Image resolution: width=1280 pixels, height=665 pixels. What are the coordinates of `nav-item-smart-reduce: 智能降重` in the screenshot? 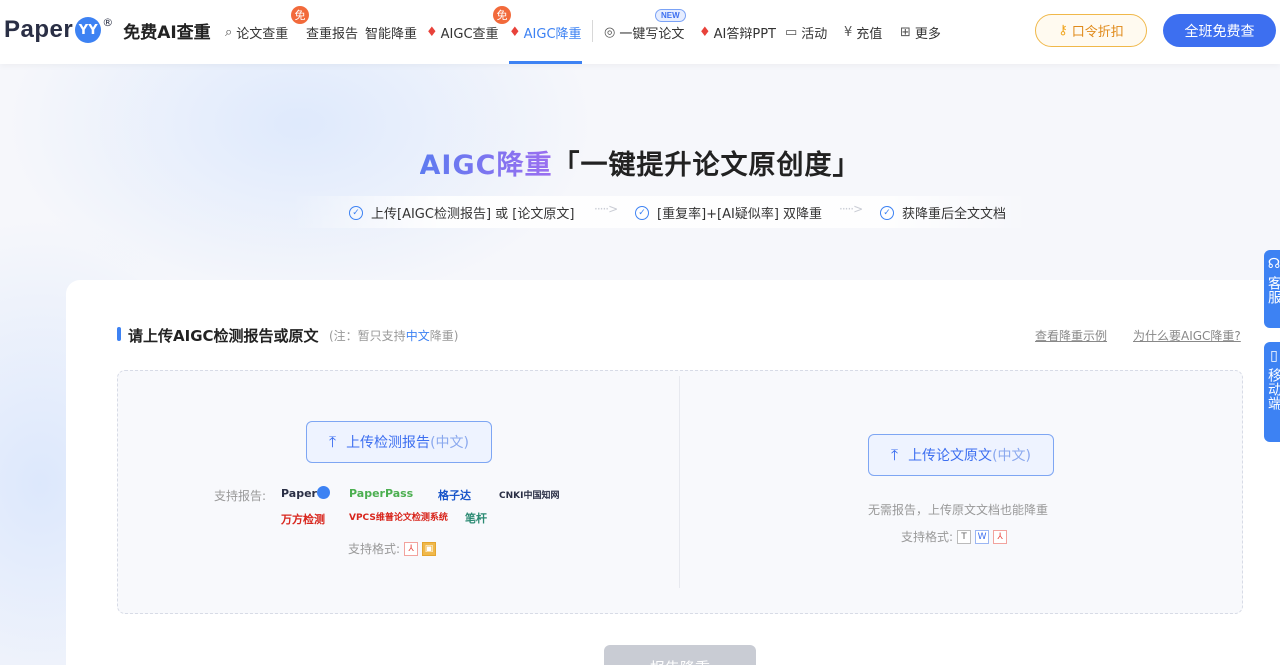 It's located at (391, 32).